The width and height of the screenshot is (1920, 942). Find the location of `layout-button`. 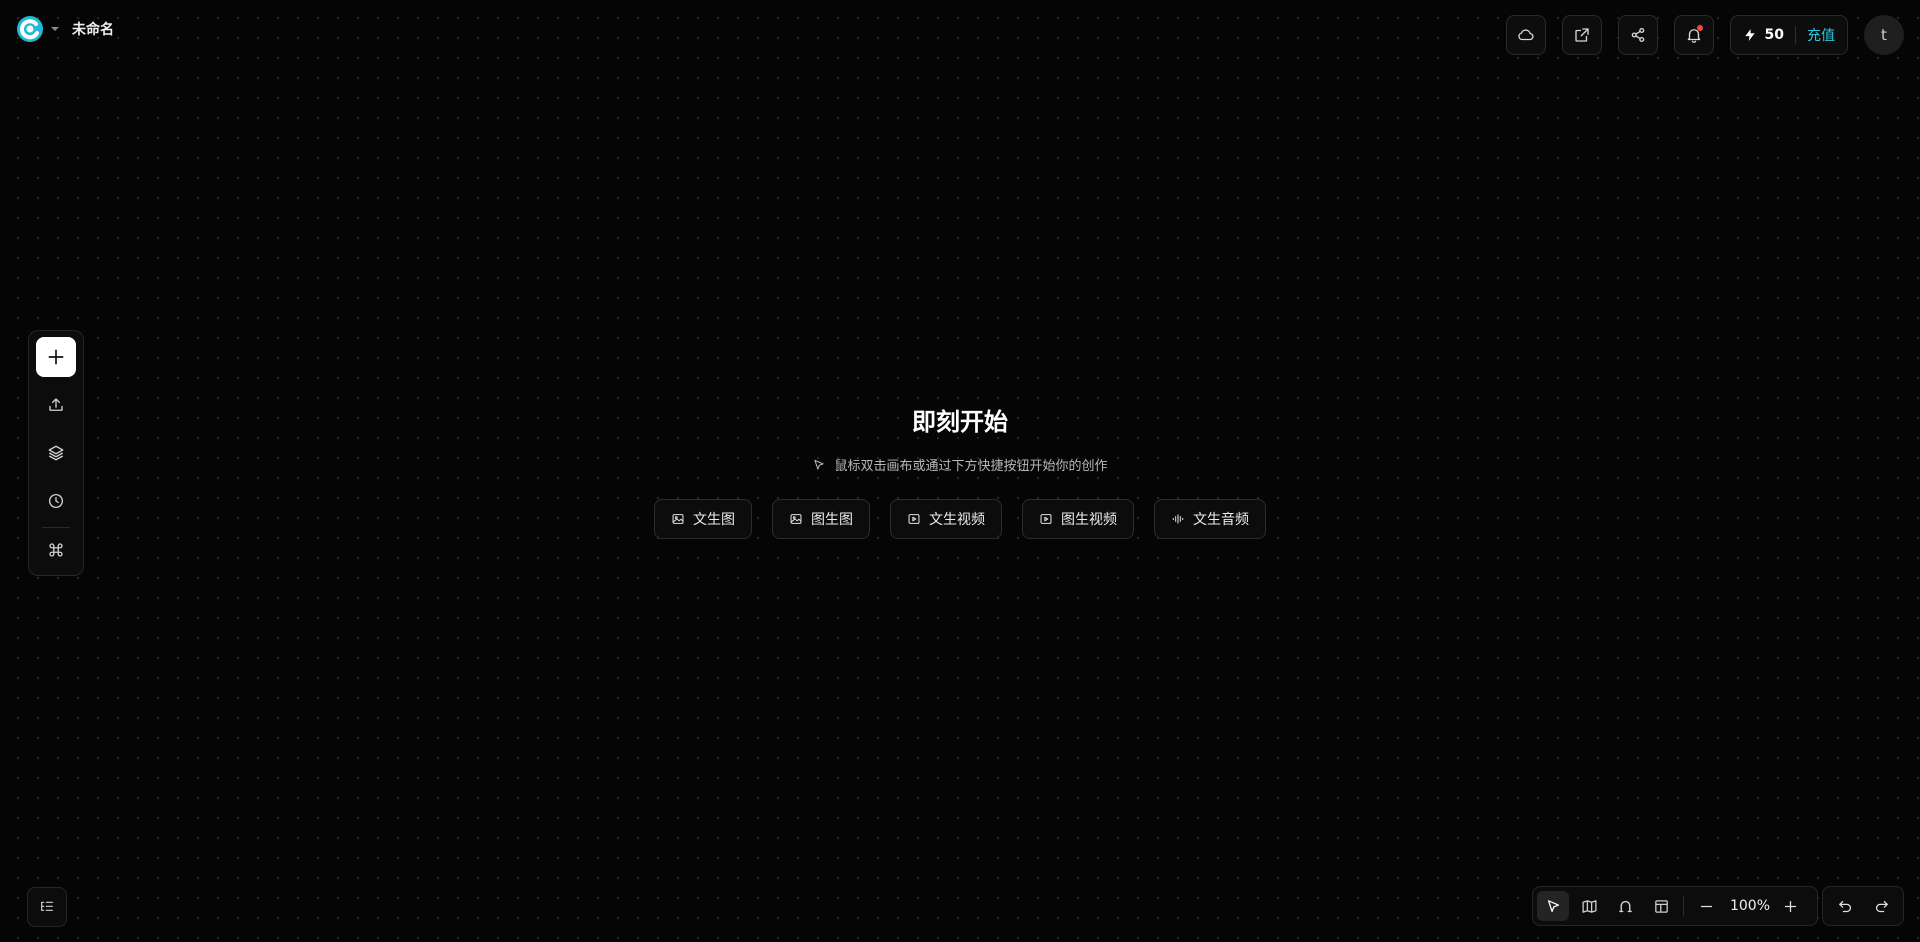

layout-button is located at coordinates (1661, 906).